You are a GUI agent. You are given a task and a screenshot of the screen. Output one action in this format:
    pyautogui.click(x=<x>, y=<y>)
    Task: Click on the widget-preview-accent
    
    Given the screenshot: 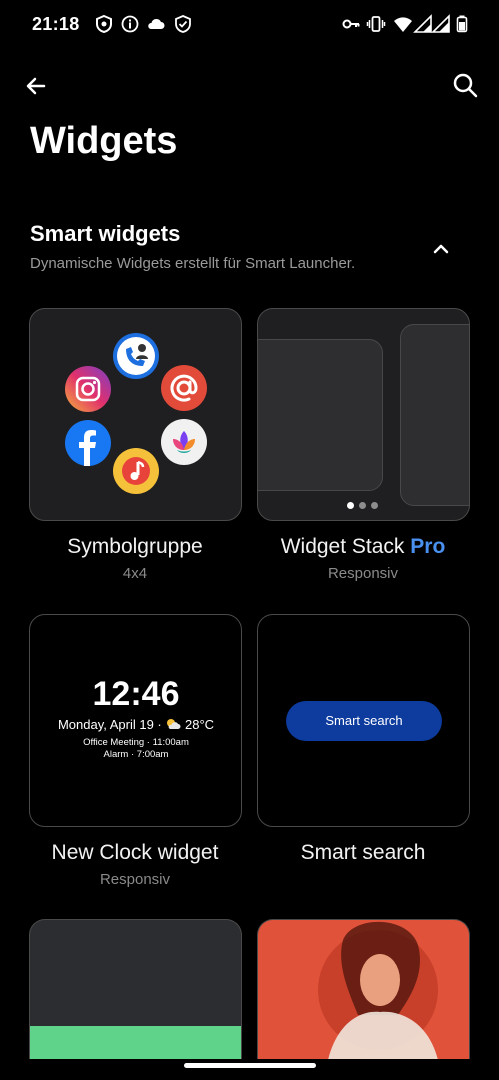 What is the action you would take?
    pyautogui.click(x=135, y=1042)
    